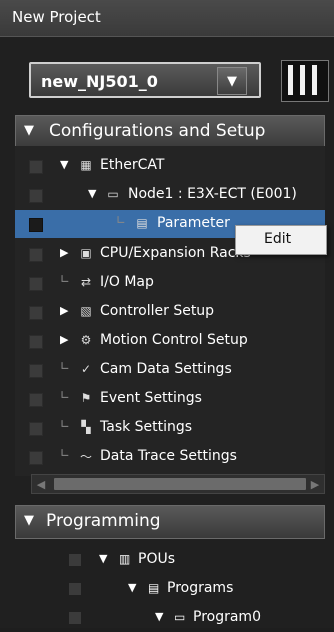 The width and height of the screenshot is (334, 632). Describe the element at coordinates (175, 253) in the screenshot. I see `tree-item-label: CPU/Expansion Racks` at that location.